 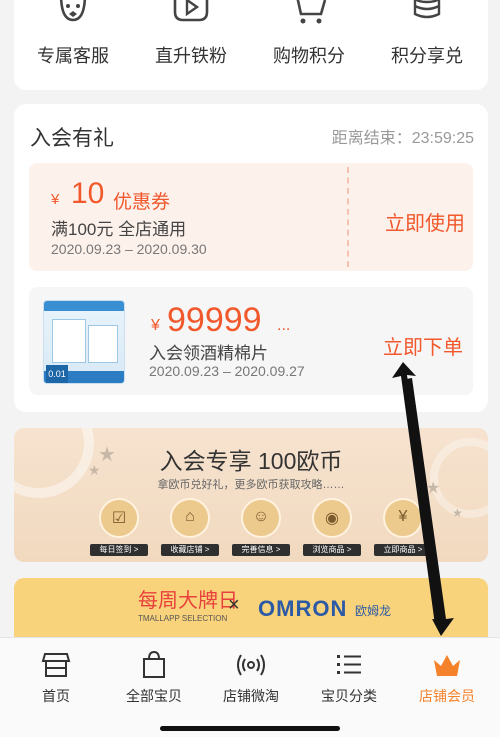 What do you see at coordinates (72, 138) in the screenshot?
I see `section-title: 入会有礼` at bounding box center [72, 138].